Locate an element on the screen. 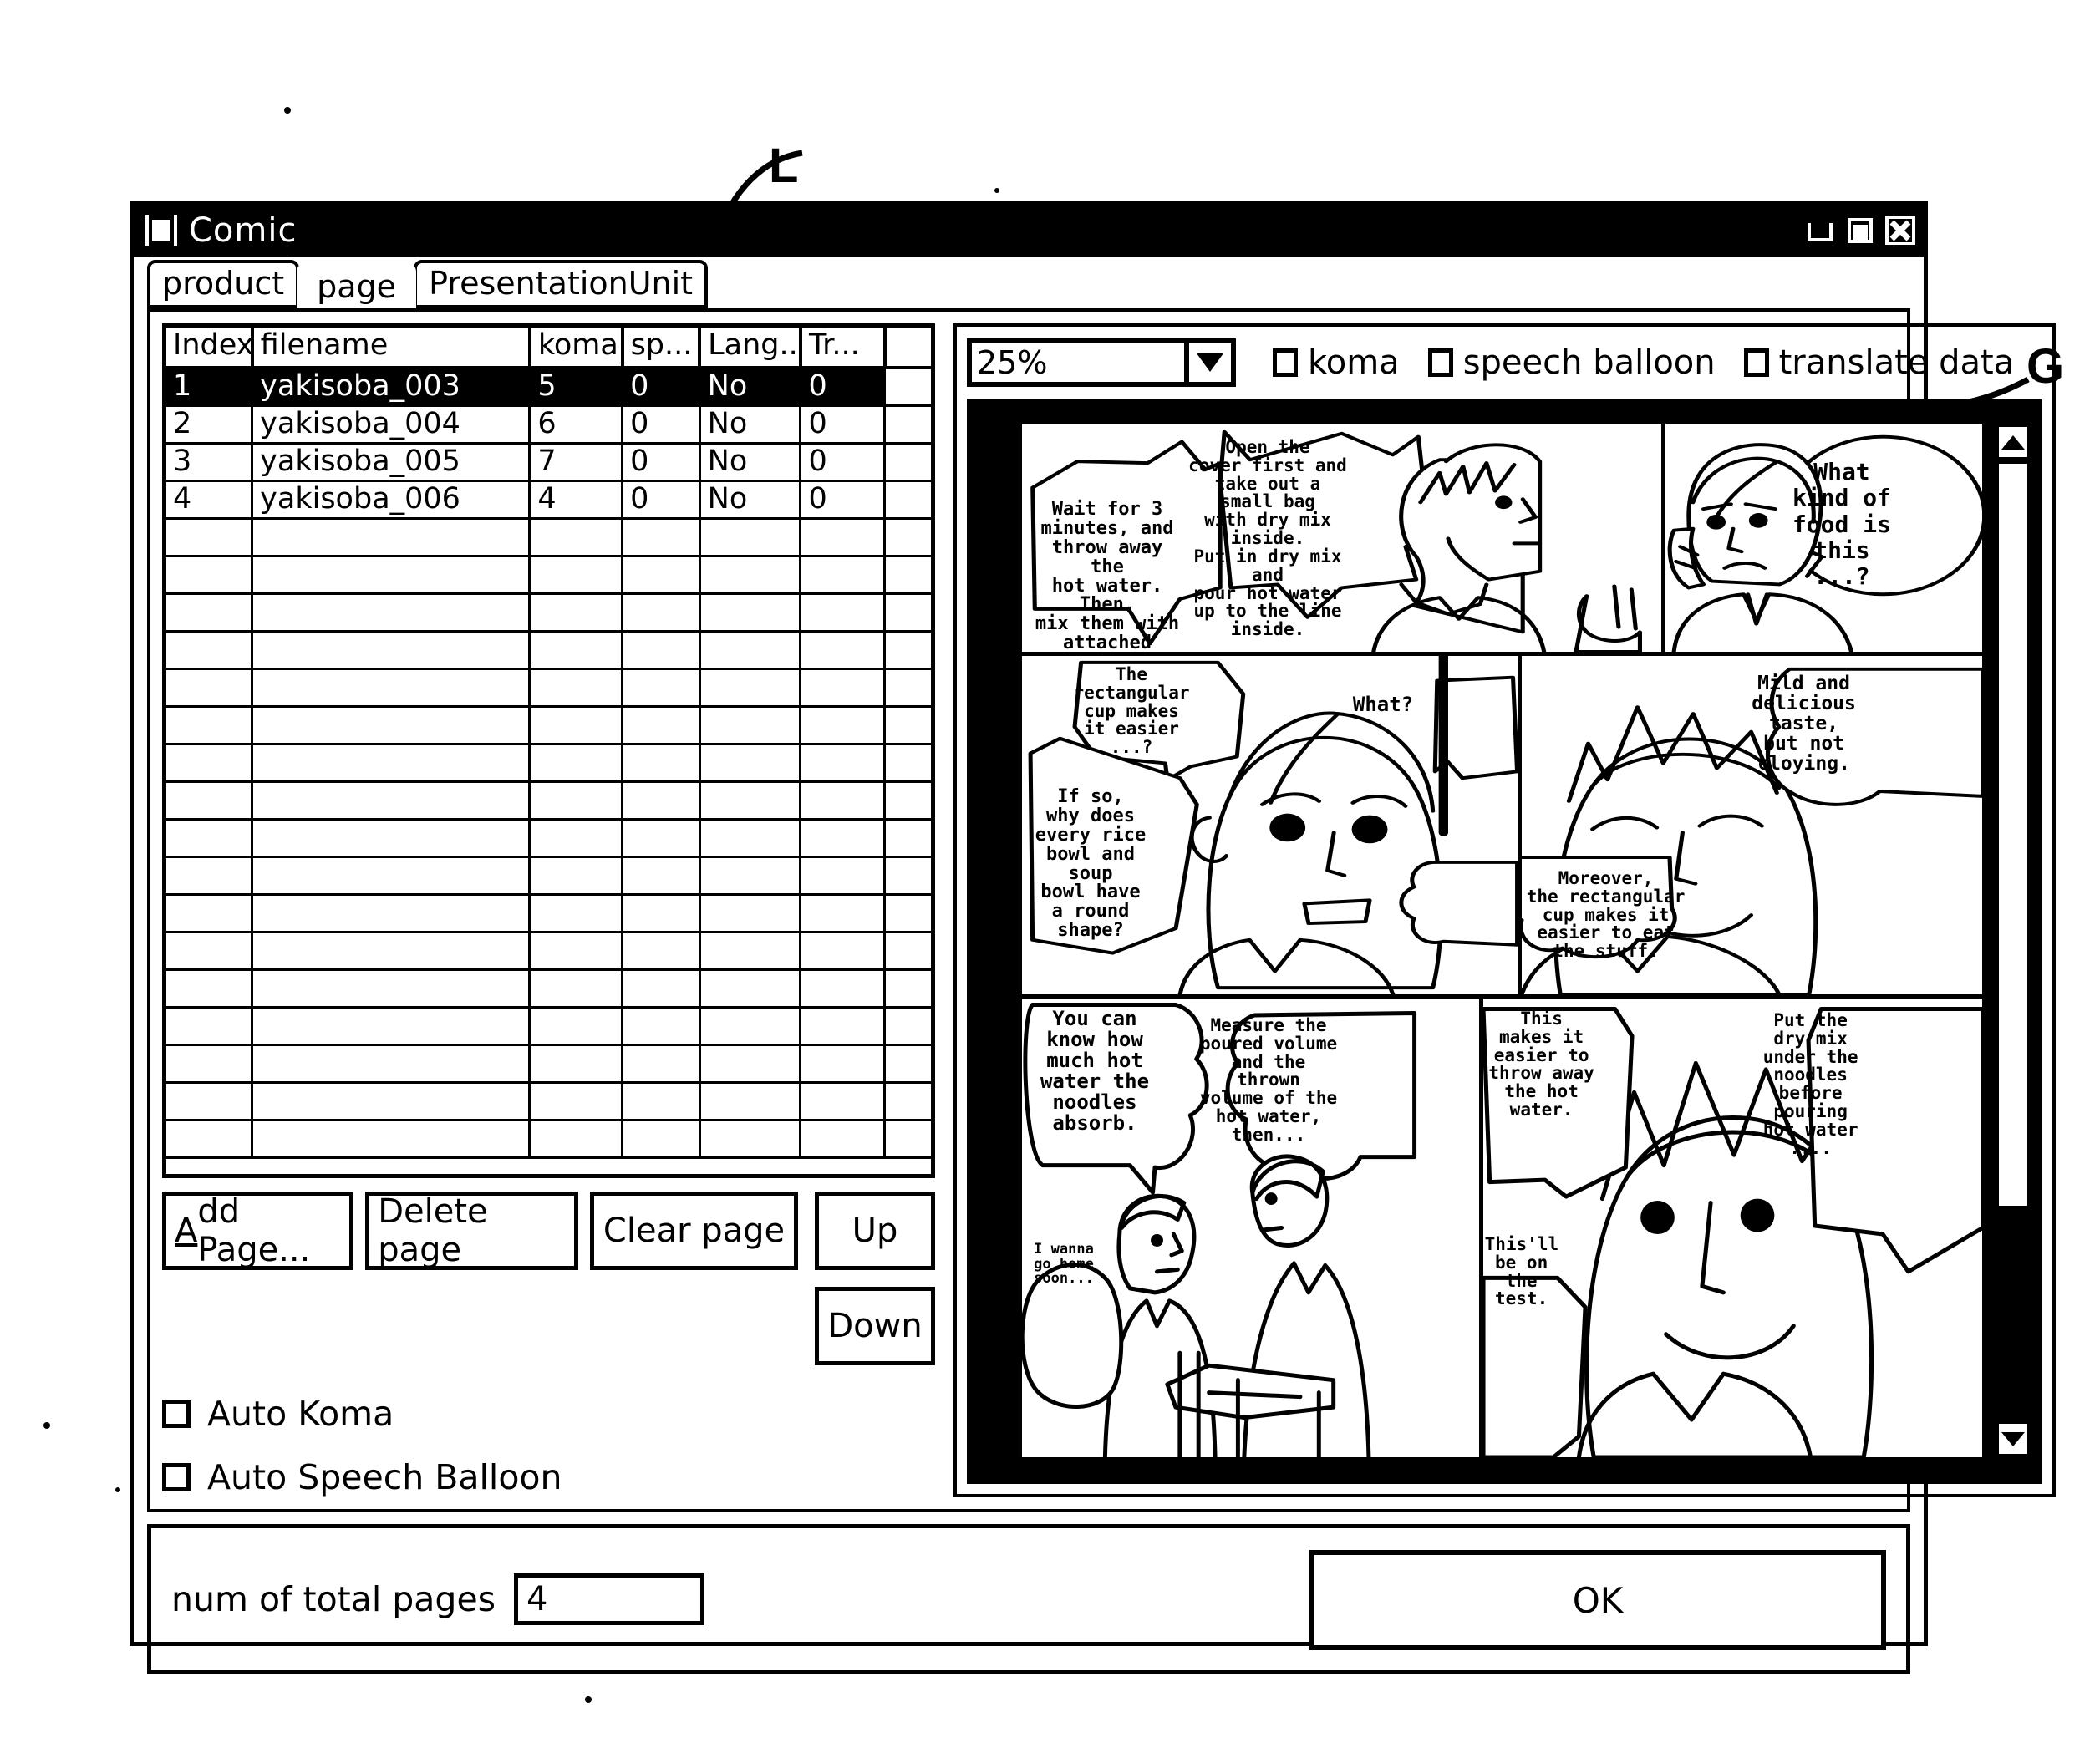  cell-sp: 0 is located at coordinates (661, 387).